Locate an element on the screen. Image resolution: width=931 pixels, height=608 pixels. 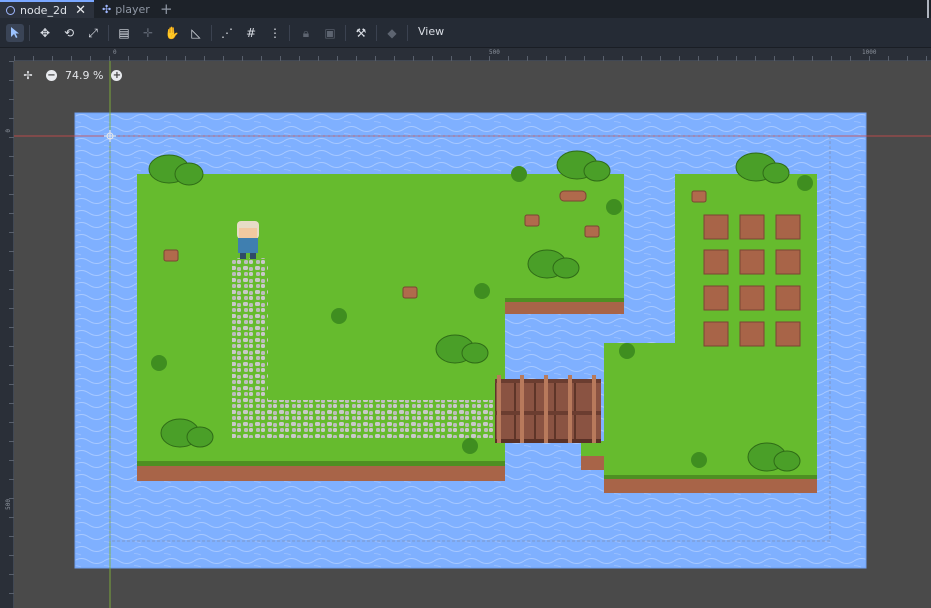
tab-player: ✣ player is located at coordinates (129, 9).